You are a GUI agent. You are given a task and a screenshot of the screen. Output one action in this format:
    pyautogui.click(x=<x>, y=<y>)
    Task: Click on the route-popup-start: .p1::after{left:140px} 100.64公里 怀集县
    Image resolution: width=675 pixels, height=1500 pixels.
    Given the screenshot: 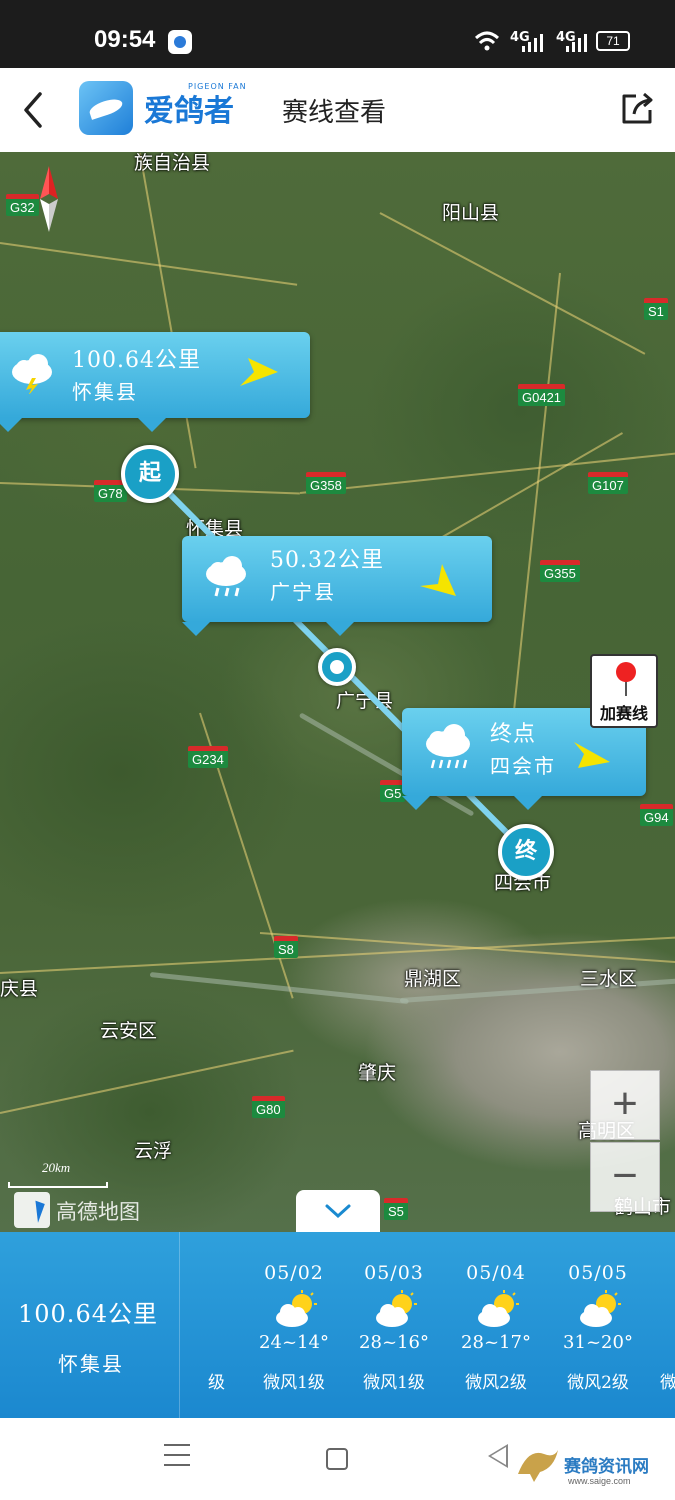 What is the action you would take?
    pyautogui.click(x=155, y=382)
    